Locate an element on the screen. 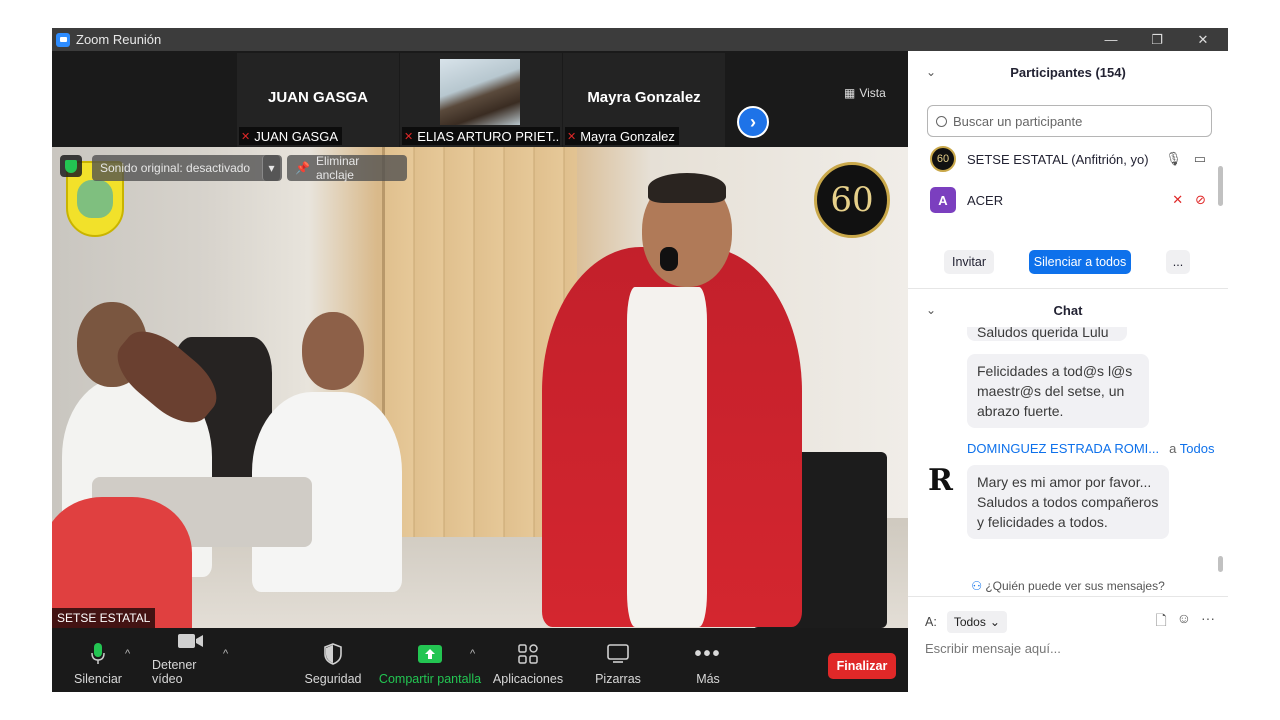 The width and height of the screenshot is (1280, 720). view-button-label: Vista is located at coordinates (872, 93).